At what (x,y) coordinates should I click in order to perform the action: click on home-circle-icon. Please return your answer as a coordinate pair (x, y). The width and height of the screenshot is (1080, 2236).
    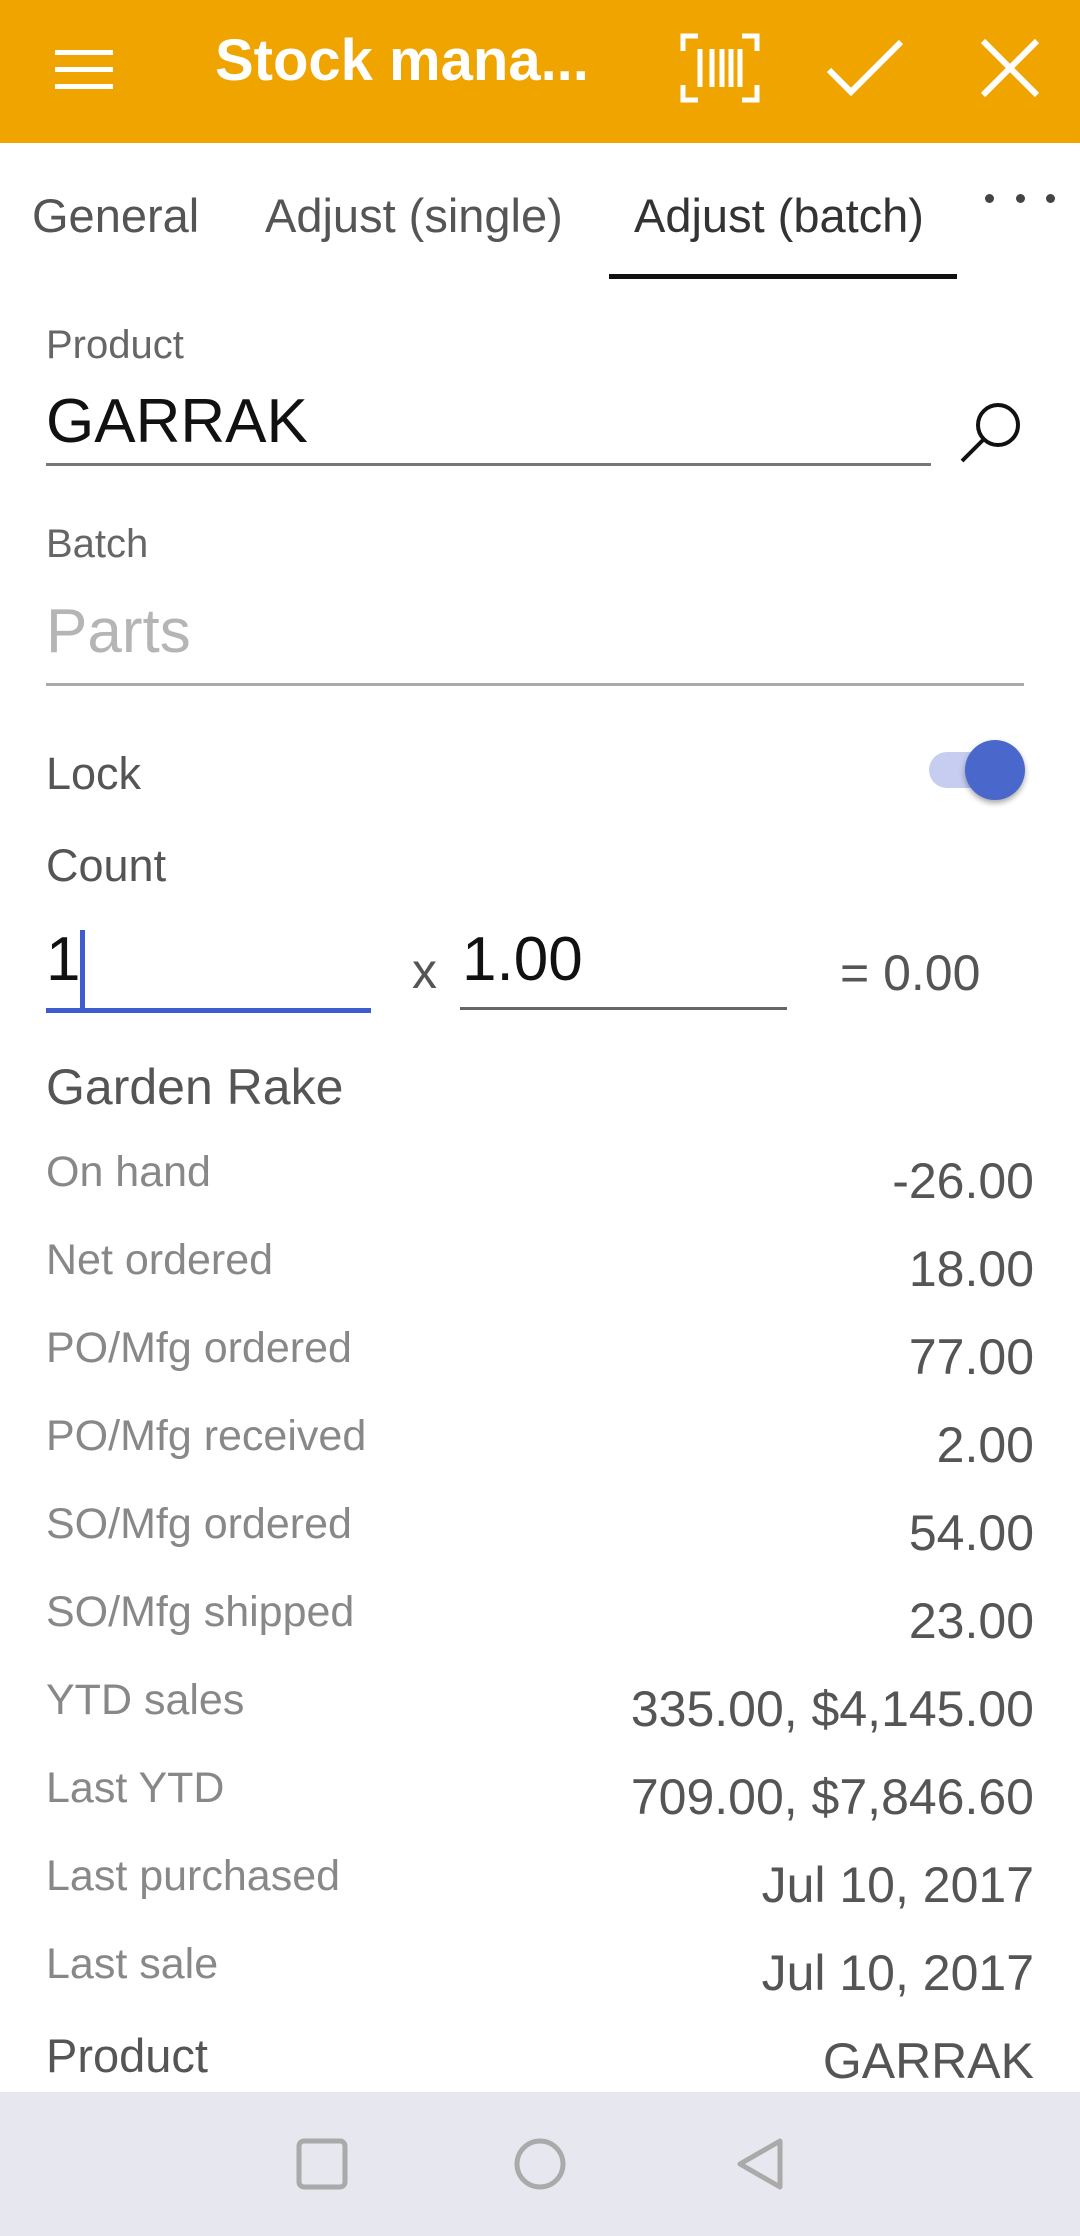
    Looking at the image, I should click on (540, 2164).